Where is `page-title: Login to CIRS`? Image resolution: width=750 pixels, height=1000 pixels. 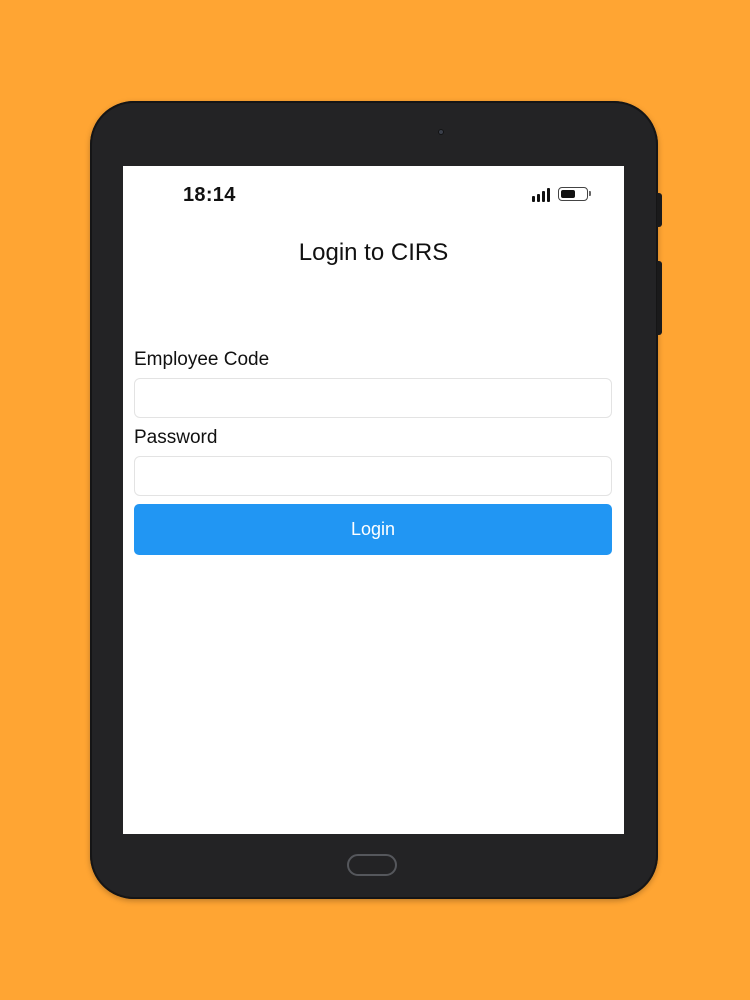 page-title: Login to CIRS is located at coordinates (373, 252).